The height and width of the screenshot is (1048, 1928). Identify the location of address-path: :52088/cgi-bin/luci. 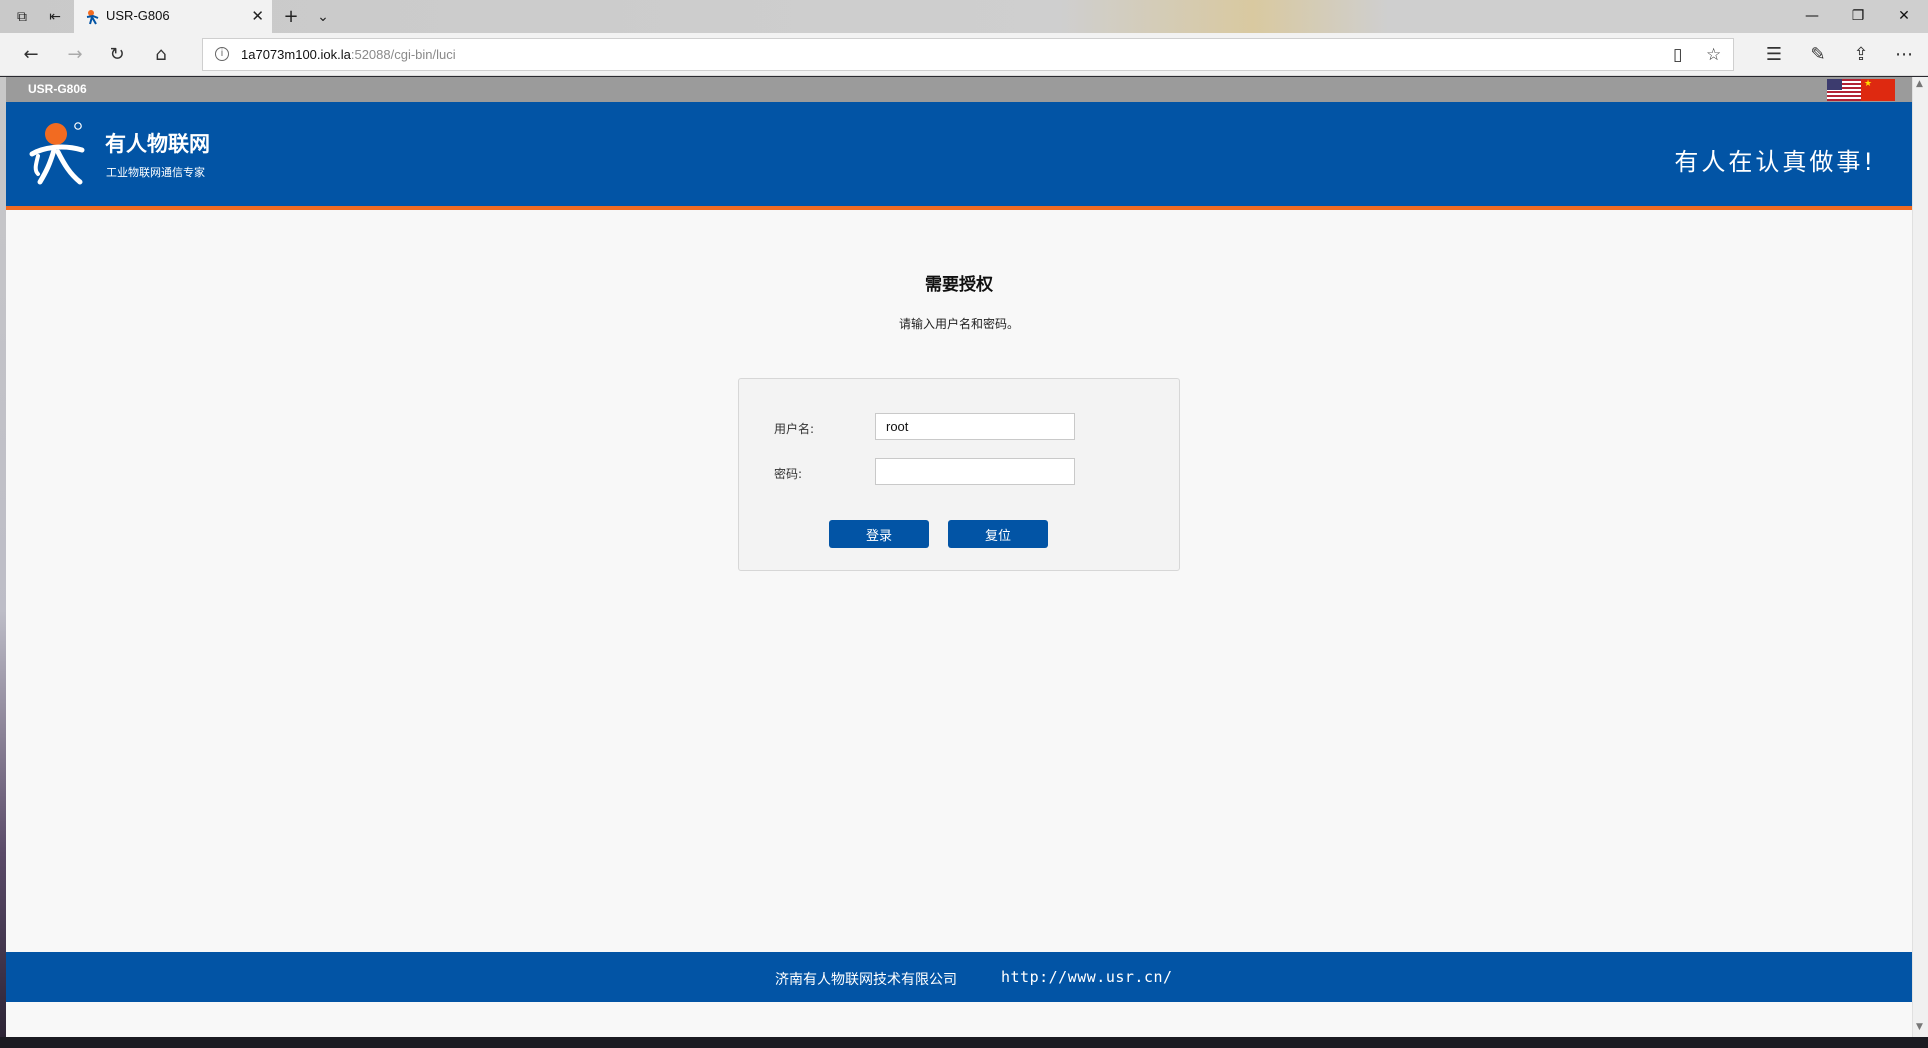
(403, 54).